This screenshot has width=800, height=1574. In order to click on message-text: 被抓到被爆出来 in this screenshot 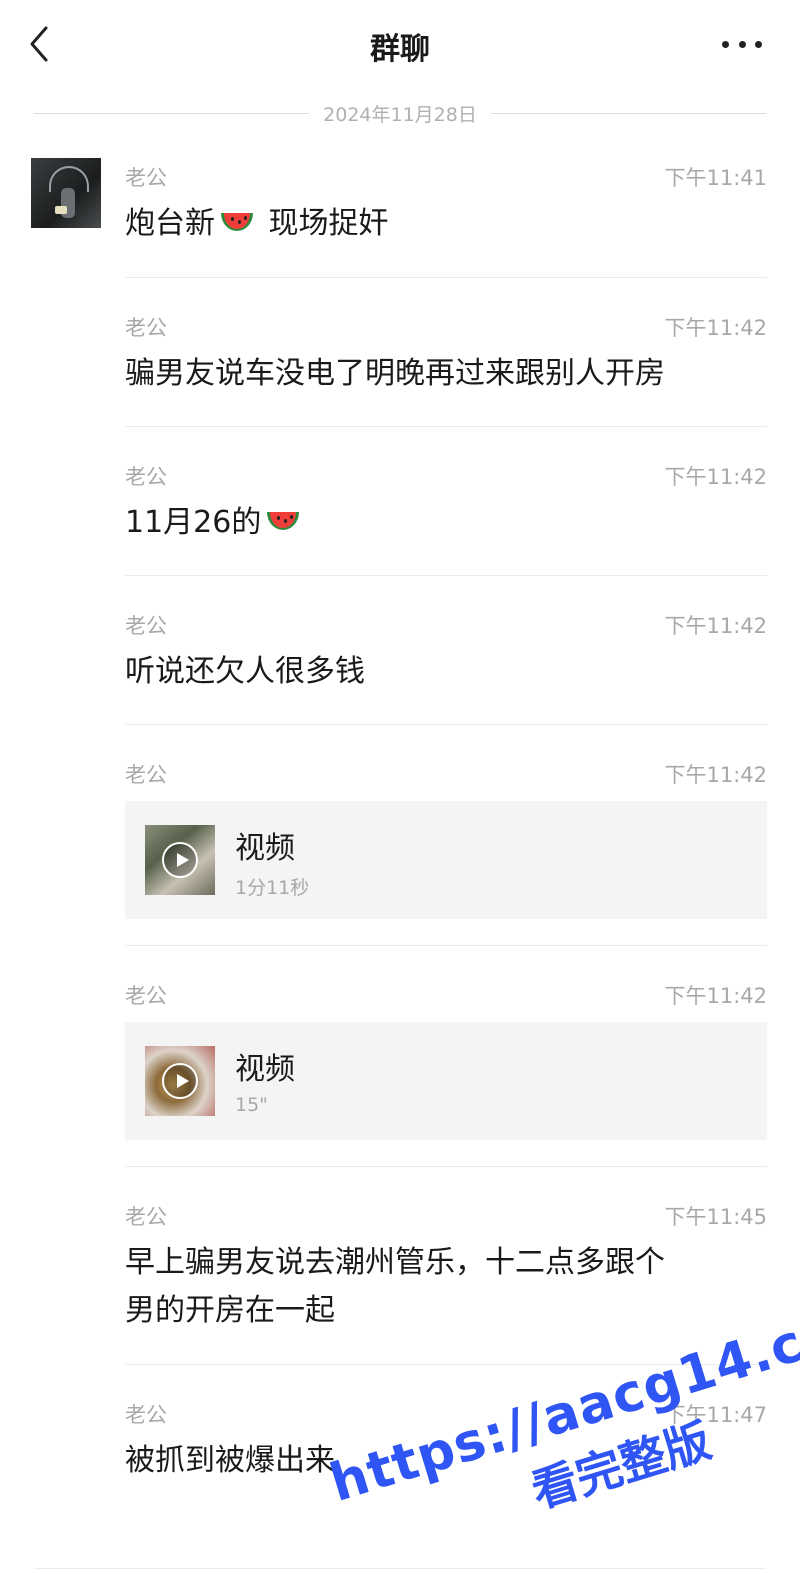, I will do `click(230, 1460)`.